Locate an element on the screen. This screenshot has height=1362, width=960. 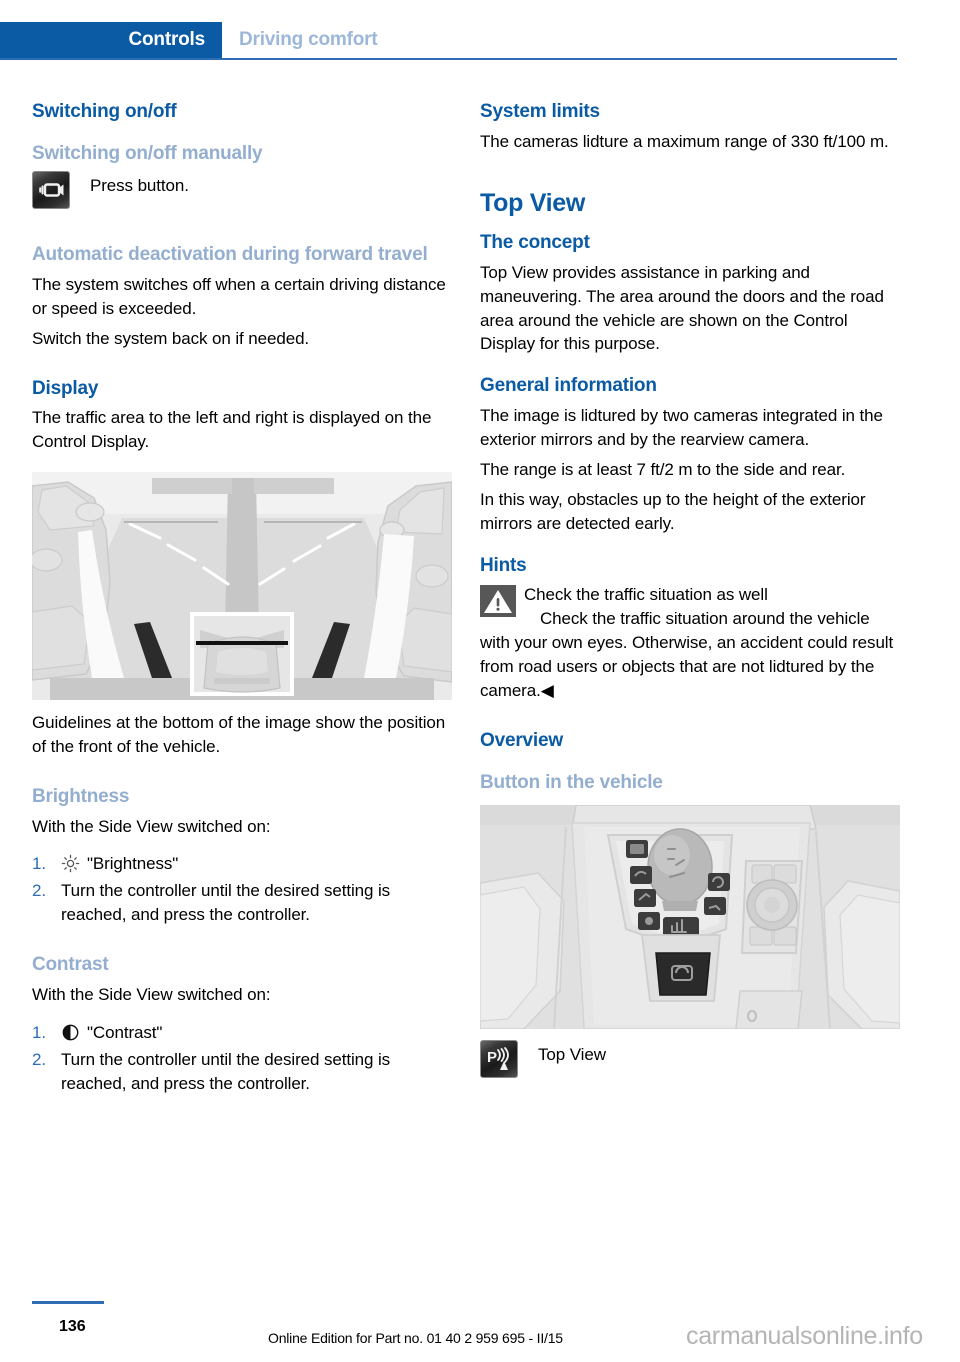
para-auto-deactivation-2: Switch the system back on if needed. is located at coordinates (171, 338).